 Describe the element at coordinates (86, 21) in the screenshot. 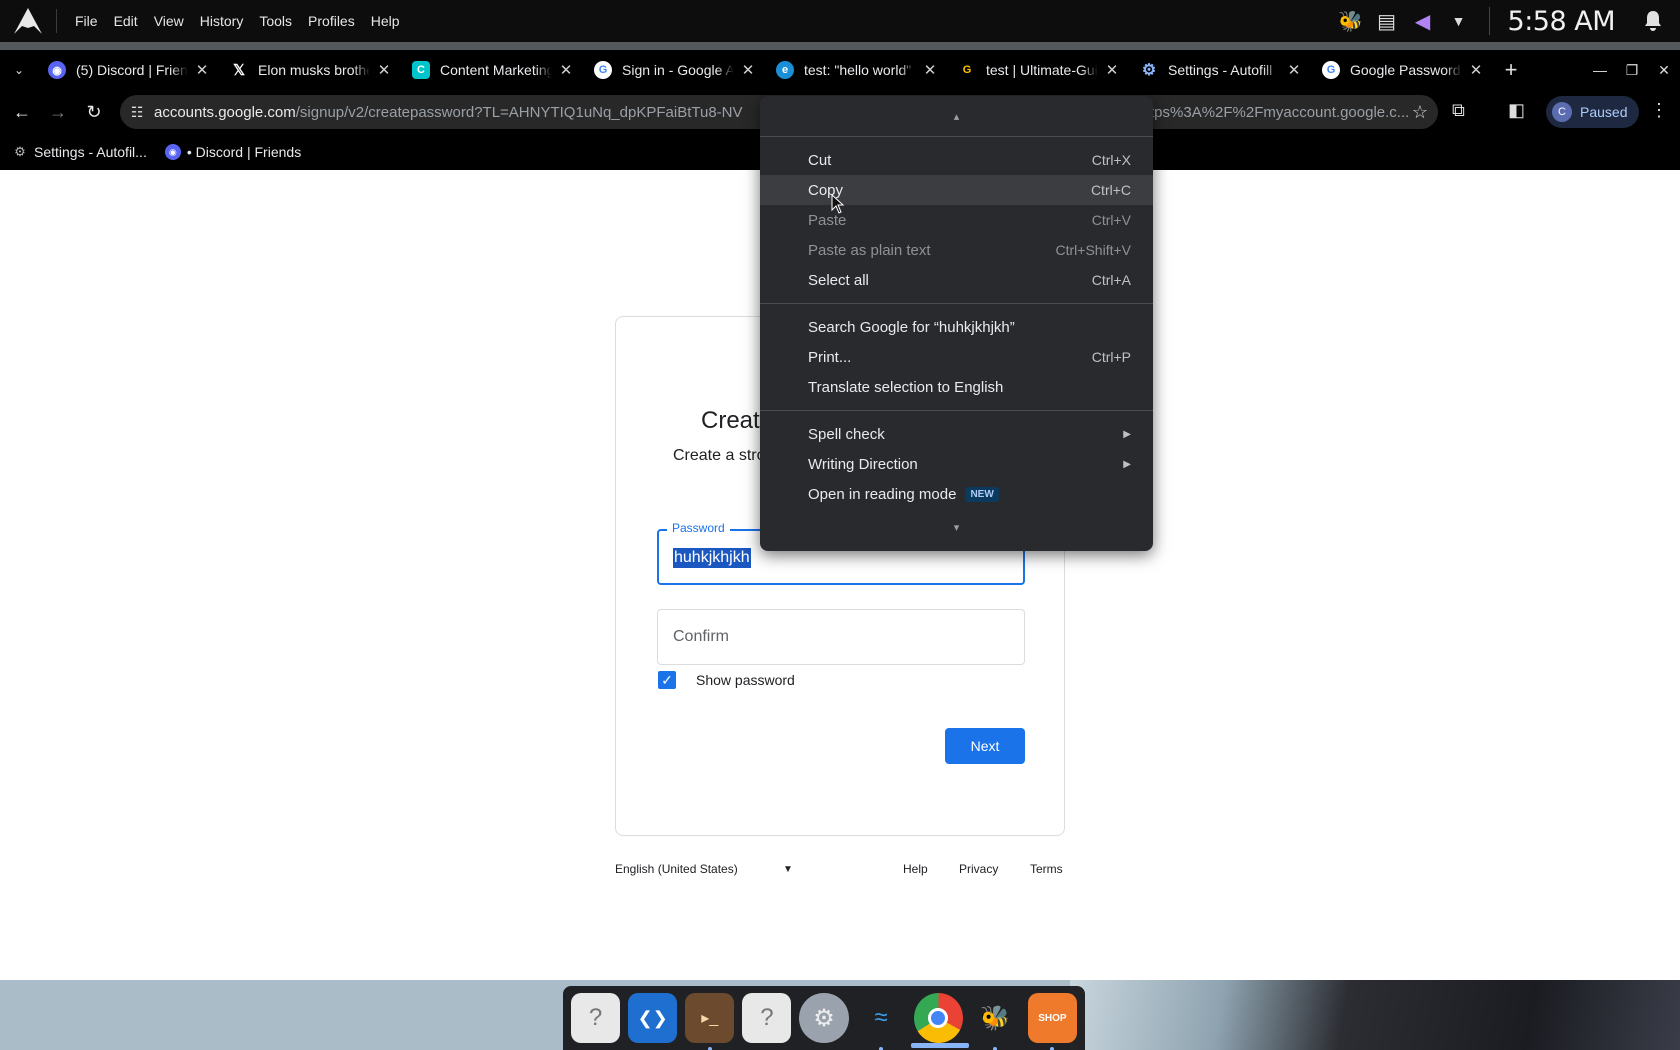

I see `menu-file: File` at that location.